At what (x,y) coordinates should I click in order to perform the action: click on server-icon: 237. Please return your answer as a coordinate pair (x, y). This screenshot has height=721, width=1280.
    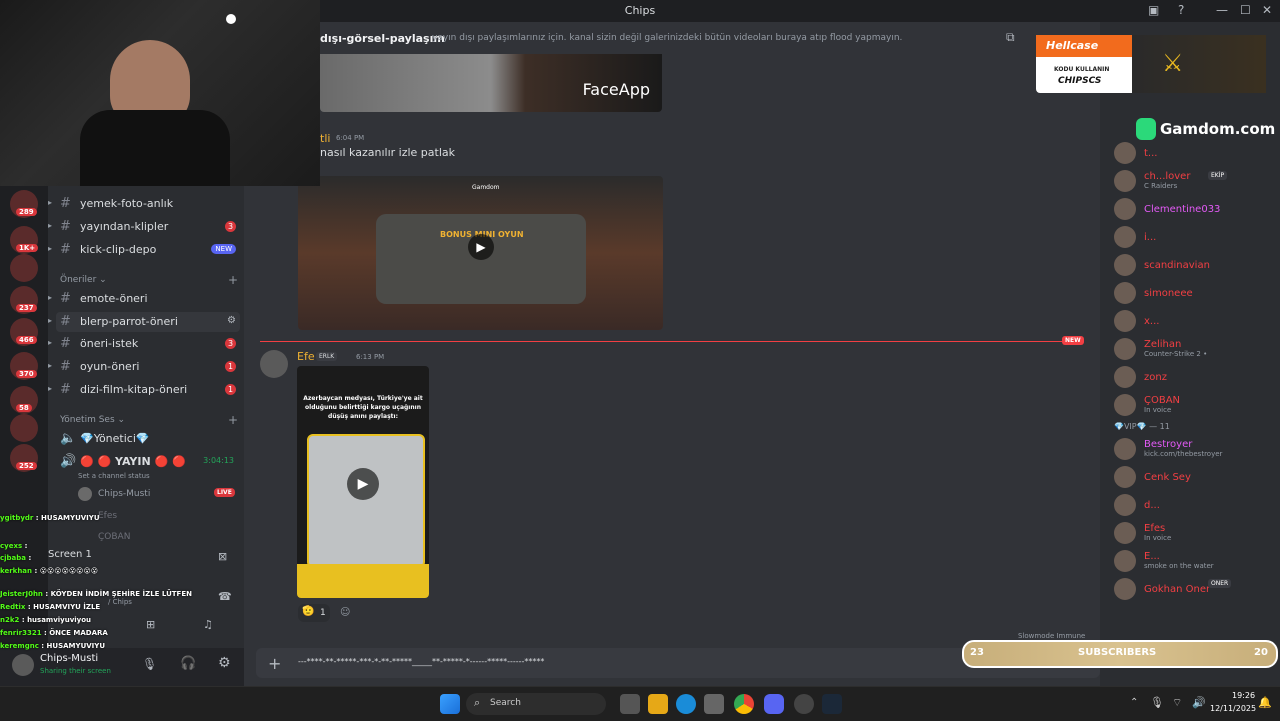
    Looking at the image, I should click on (24, 300).